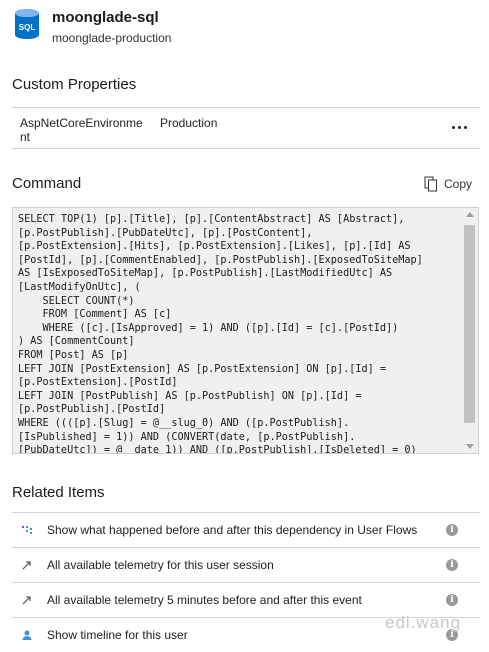 The height and width of the screenshot is (652, 489). What do you see at coordinates (27, 635) in the screenshot?
I see `user-icon` at bounding box center [27, 635].